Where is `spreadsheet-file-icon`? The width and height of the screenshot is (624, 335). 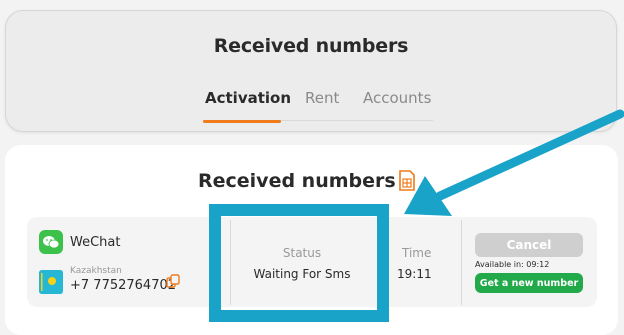
spreadsheet-file-icon is located at coordinates (407, 180).